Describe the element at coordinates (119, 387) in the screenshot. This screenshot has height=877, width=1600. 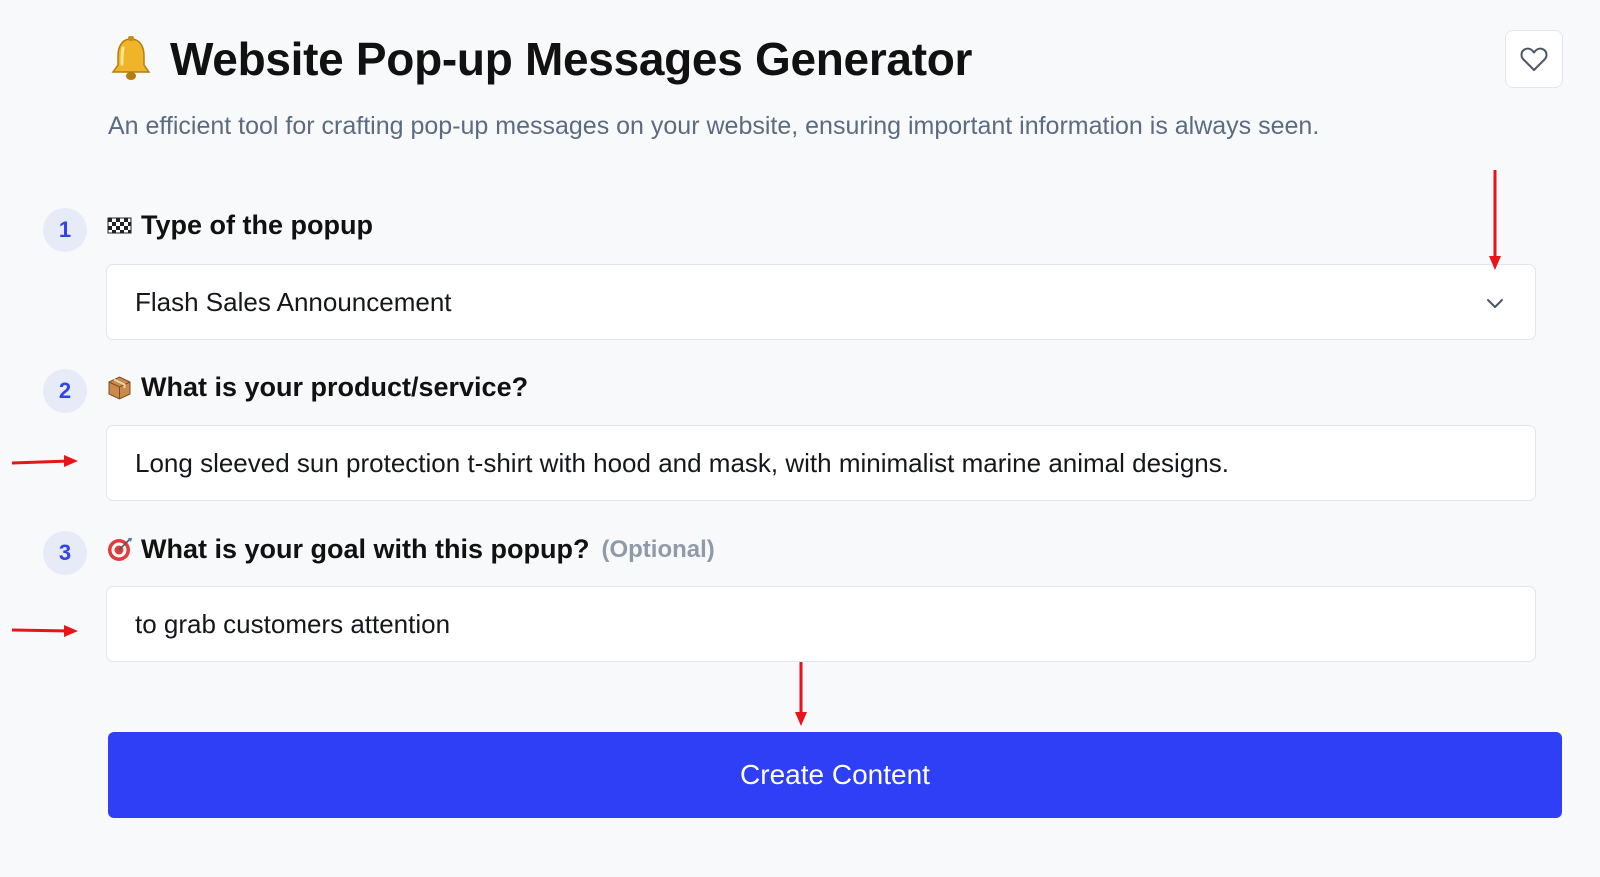
I see `package-icon` at that location.